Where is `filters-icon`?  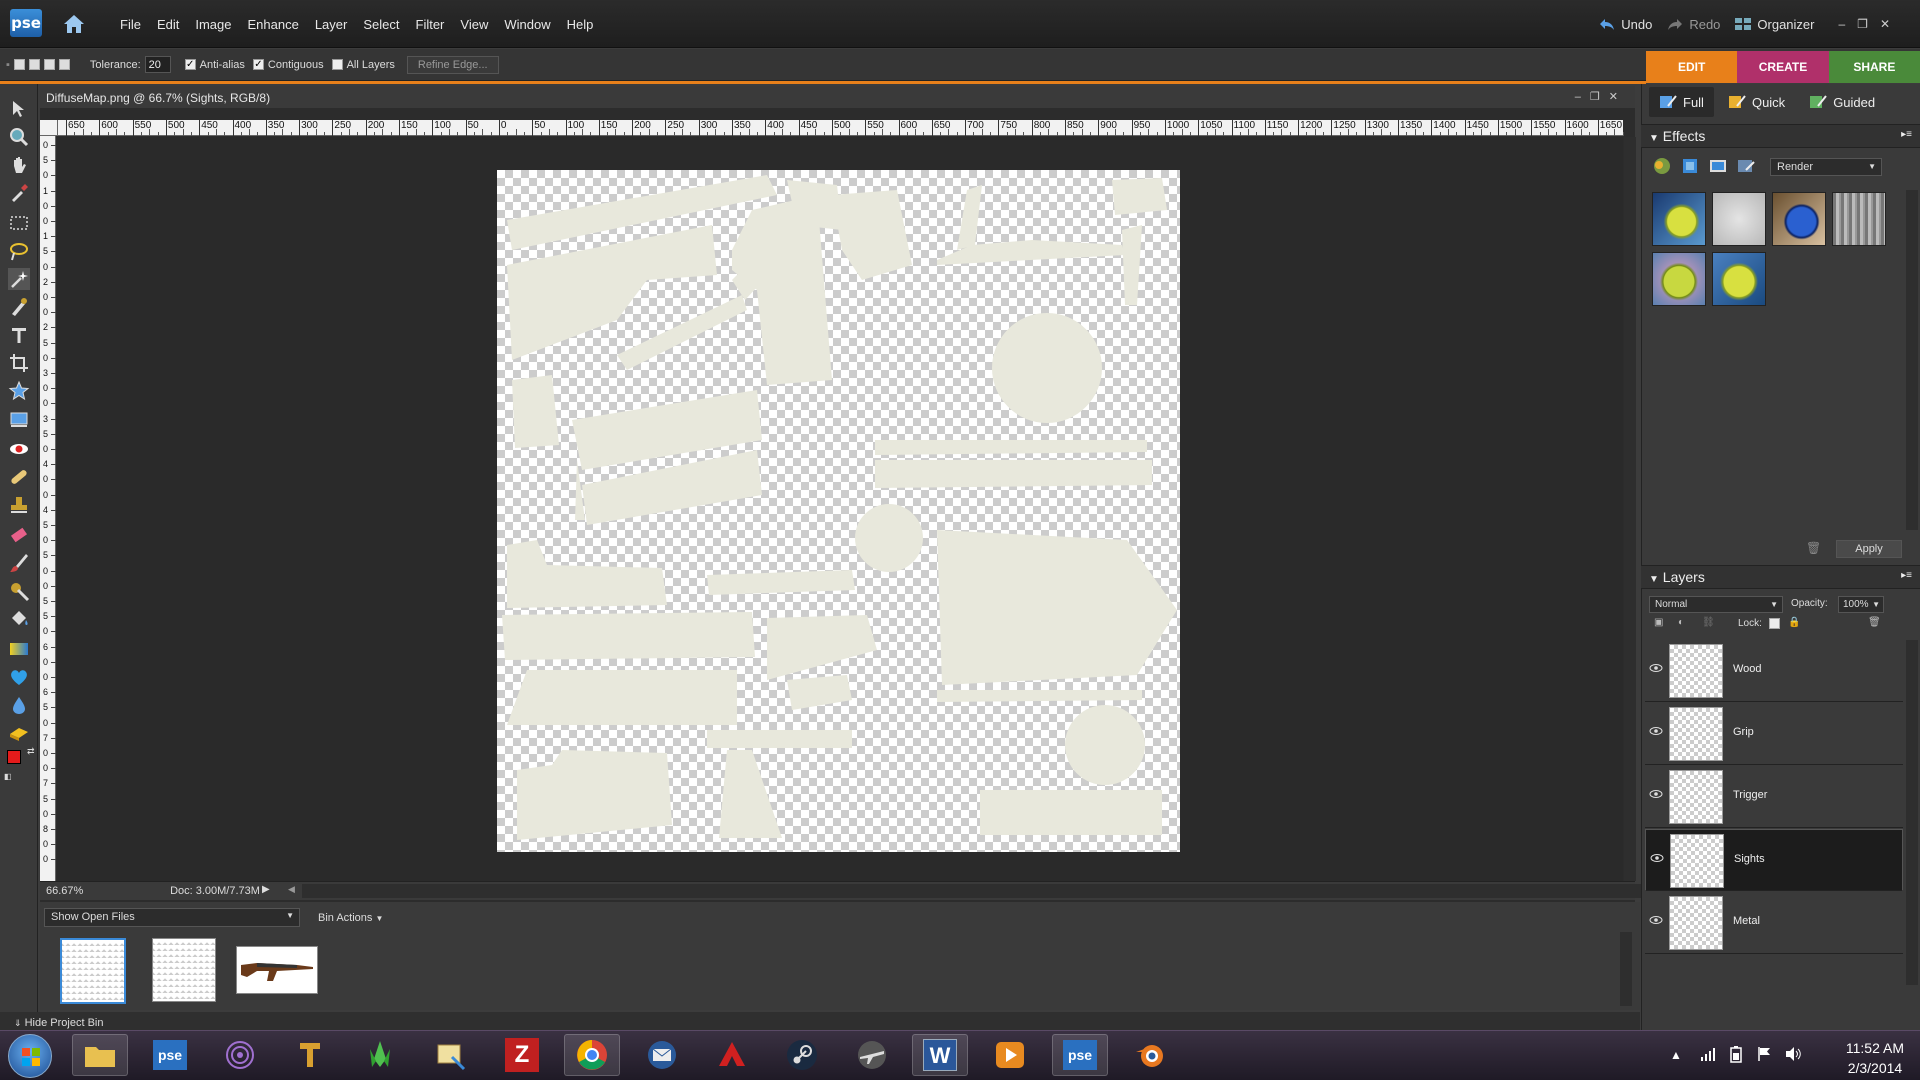 filters-icon is located at coordinates (1662, 166).